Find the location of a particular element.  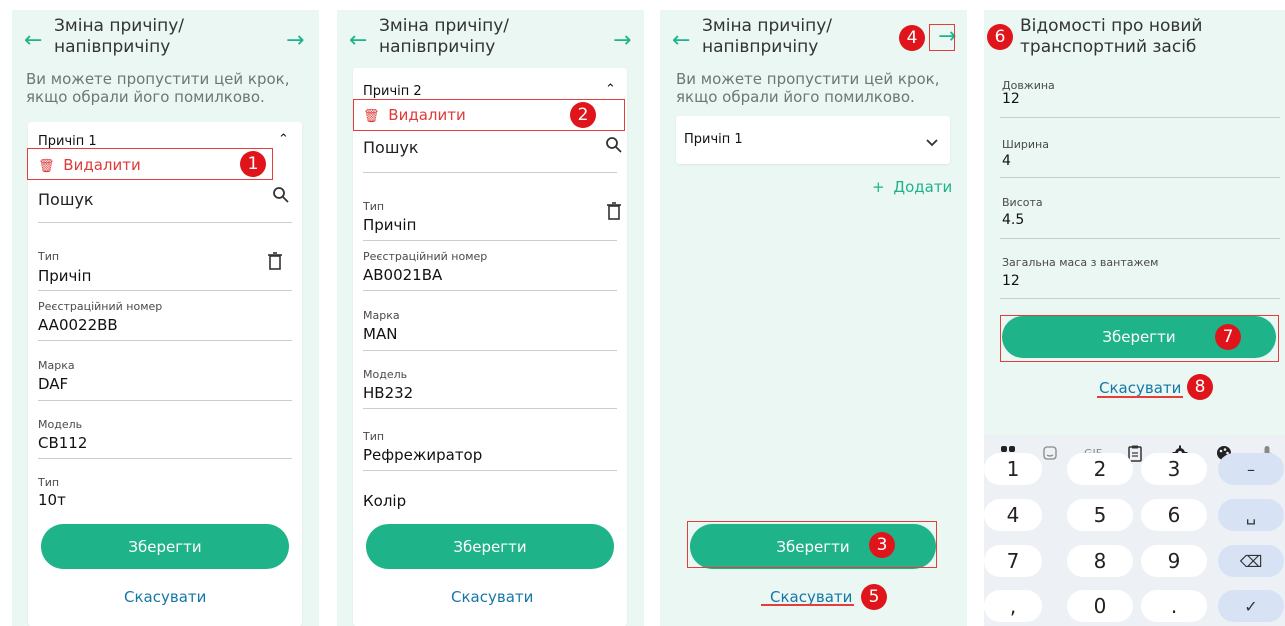

trailer-title: Причіп 2 is located at coordinates (392, 91).